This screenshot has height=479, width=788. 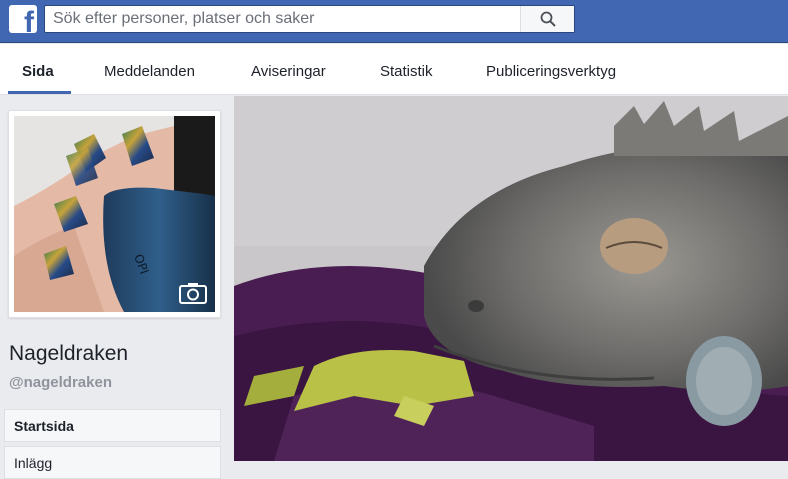 What do you see at coordinates (193, 293) in the screenshot?
I see `camera-icon` at bounding box center [193, 293].